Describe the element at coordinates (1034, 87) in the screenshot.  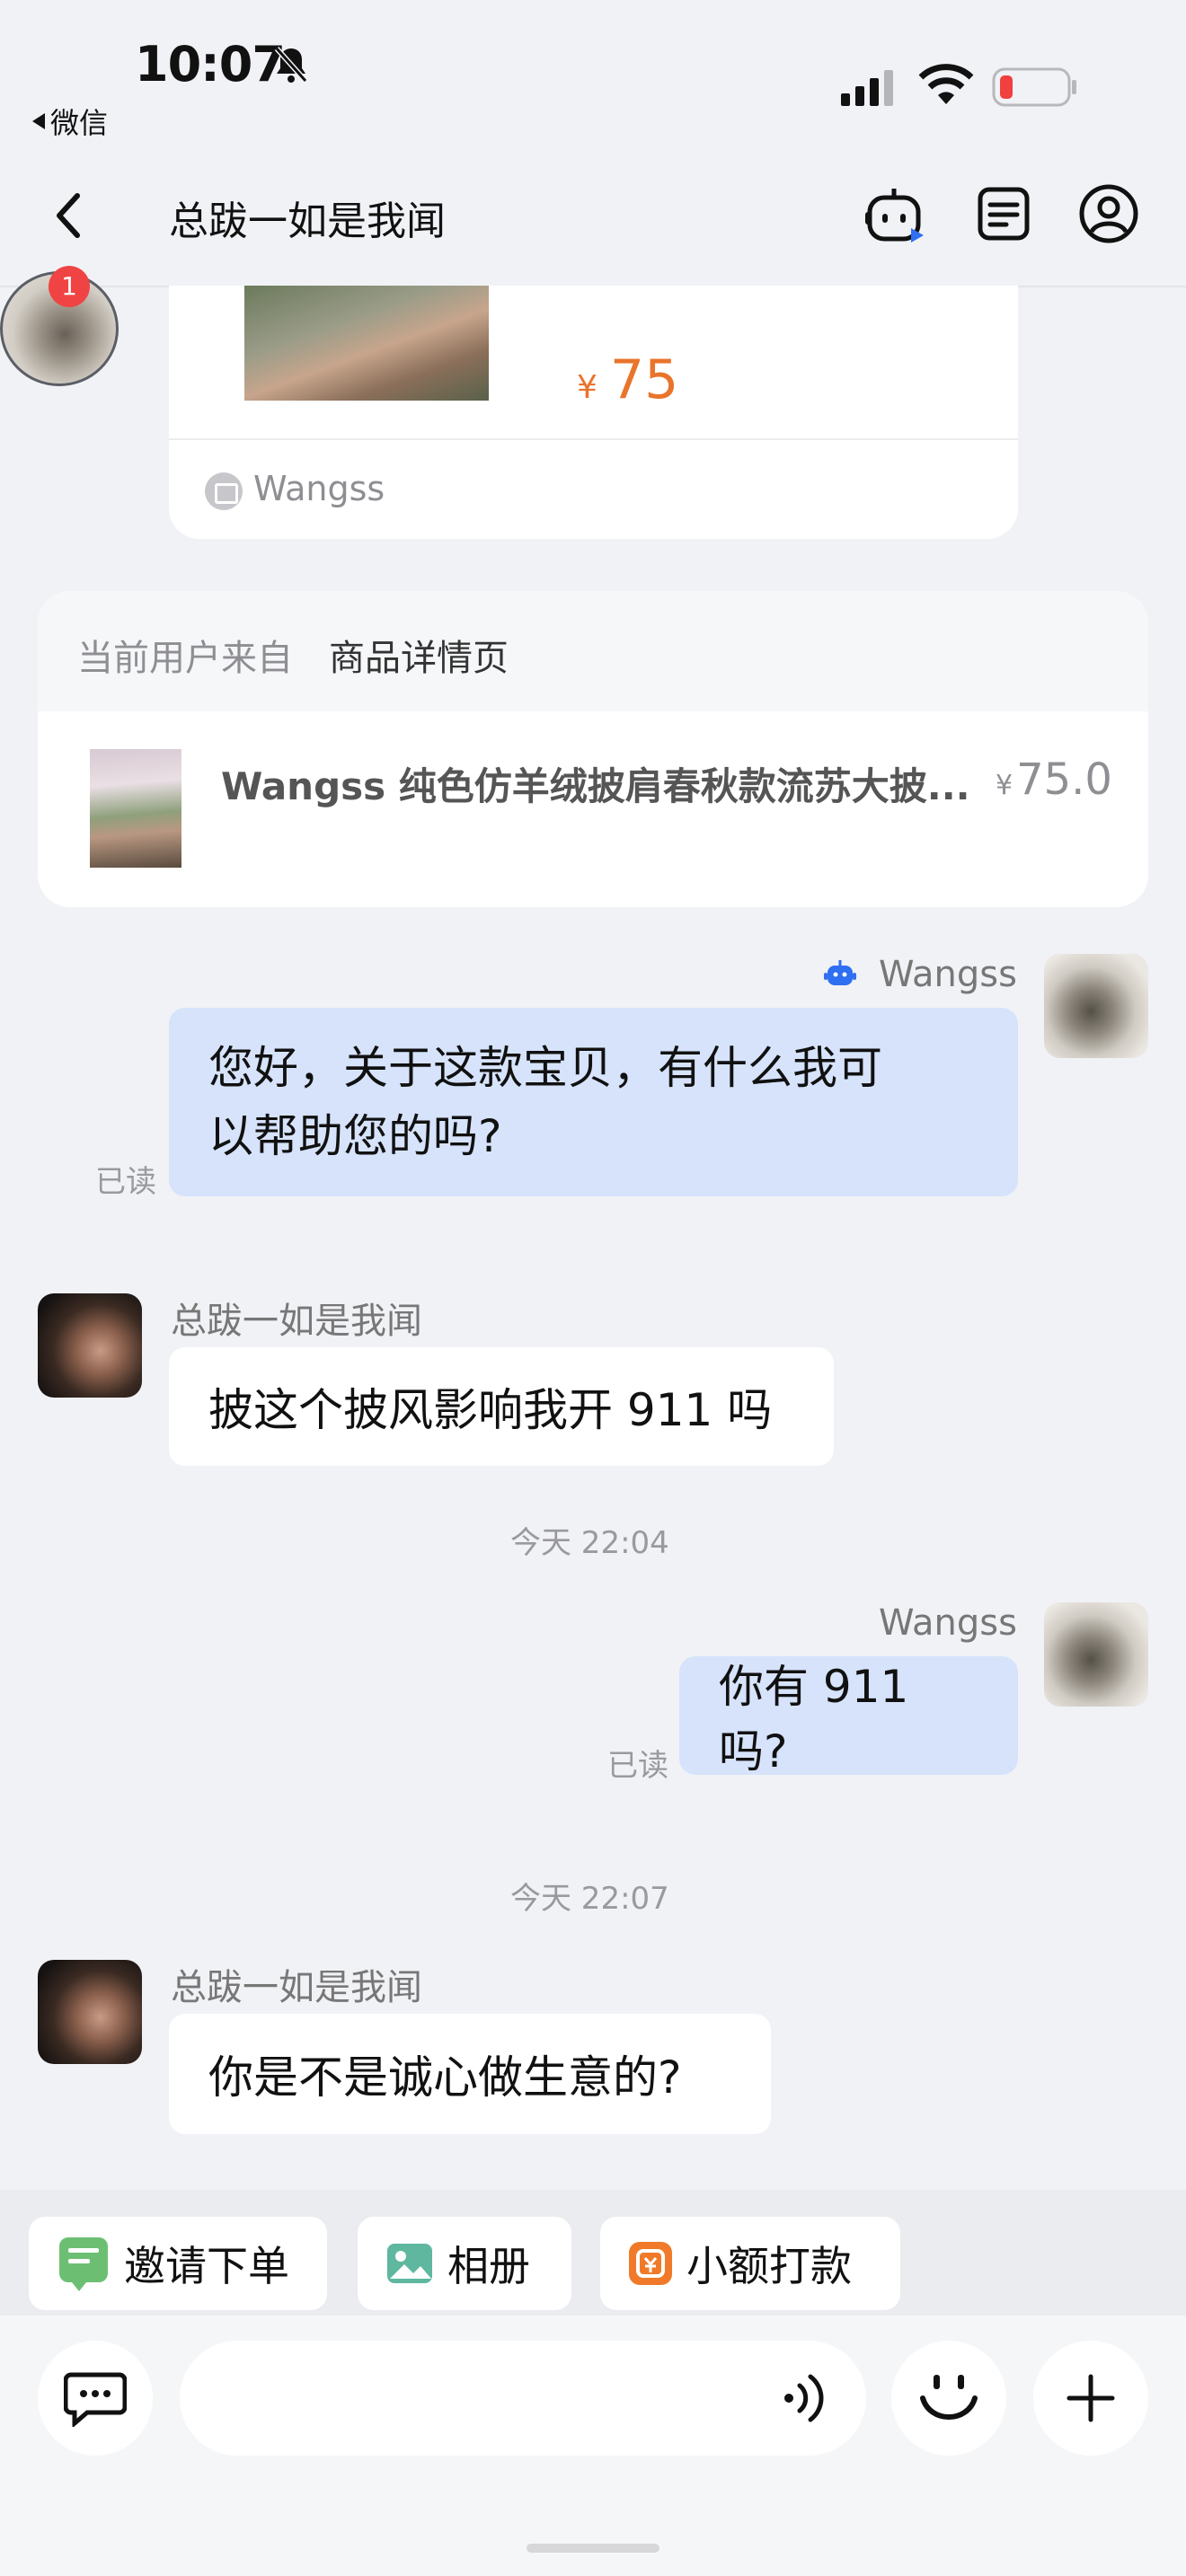
I see `battery-icon` at that location.